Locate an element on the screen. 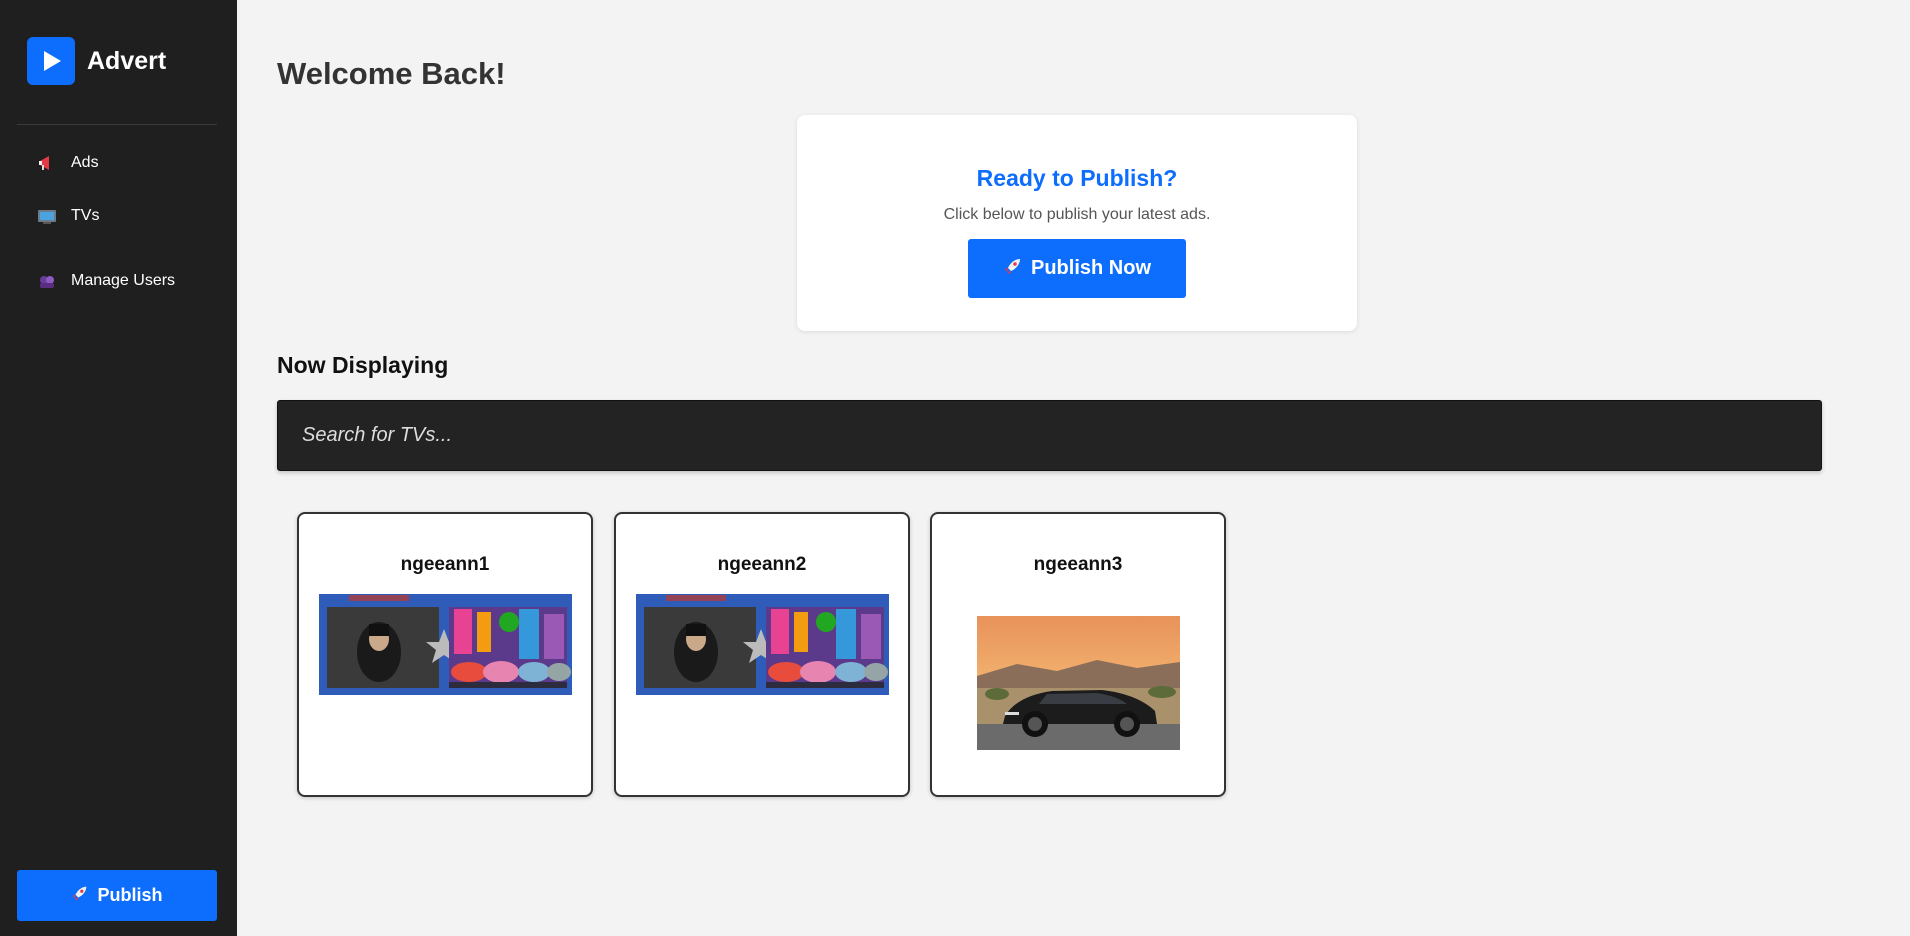  page-title: Welcome Back! is located at coordinates (391, 73).